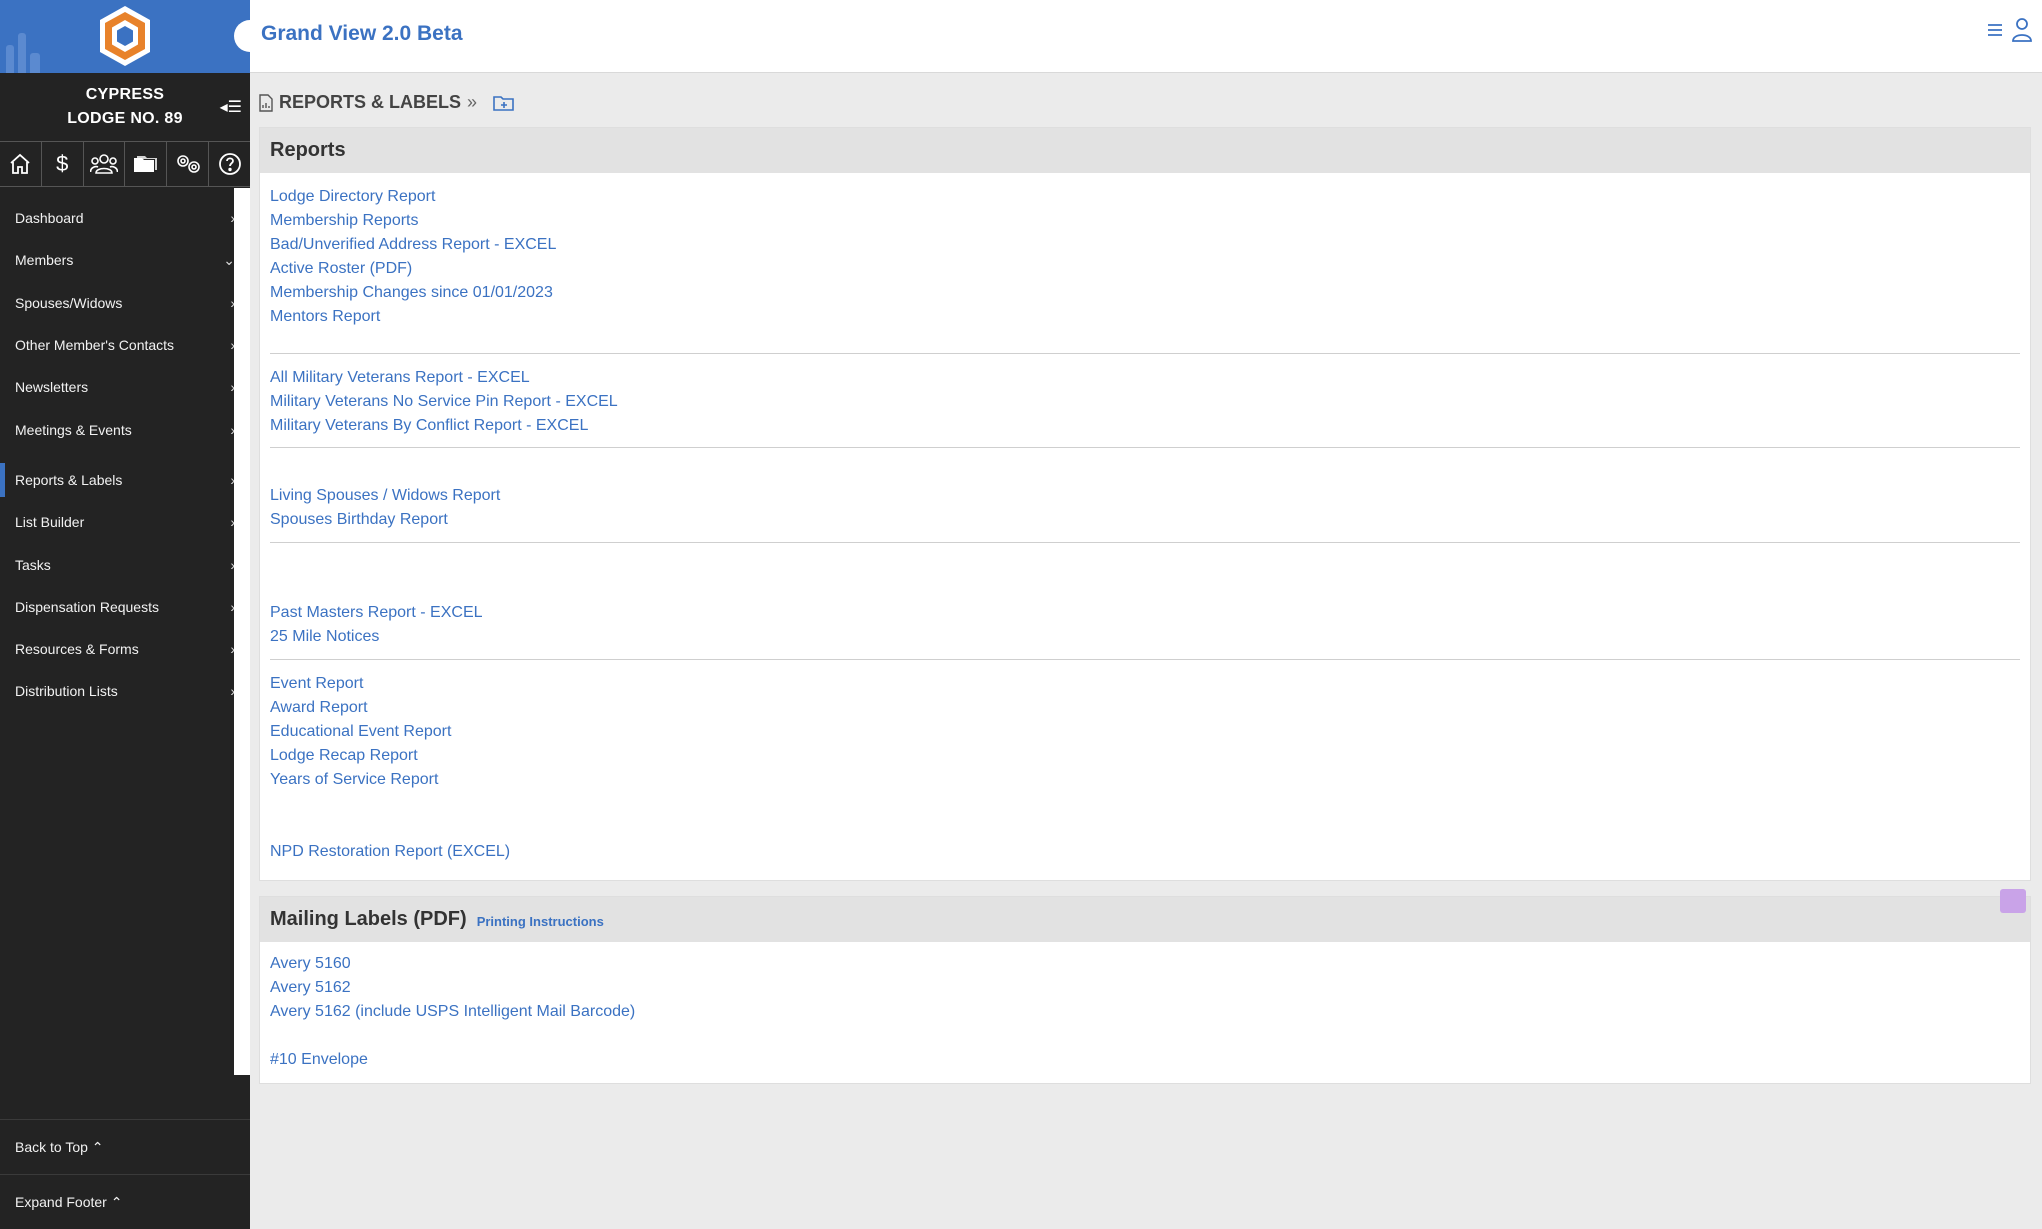  Describe the element at coordinates (125, 260) in the screenshot. I see `sidebar-item-members: Members ⌄` at that location.